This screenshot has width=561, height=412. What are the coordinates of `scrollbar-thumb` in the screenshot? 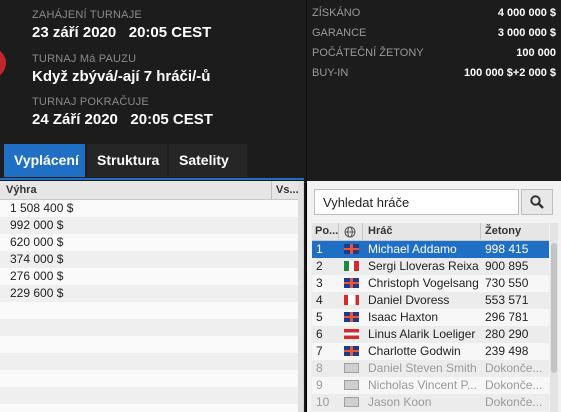 It's located at (554, 308).